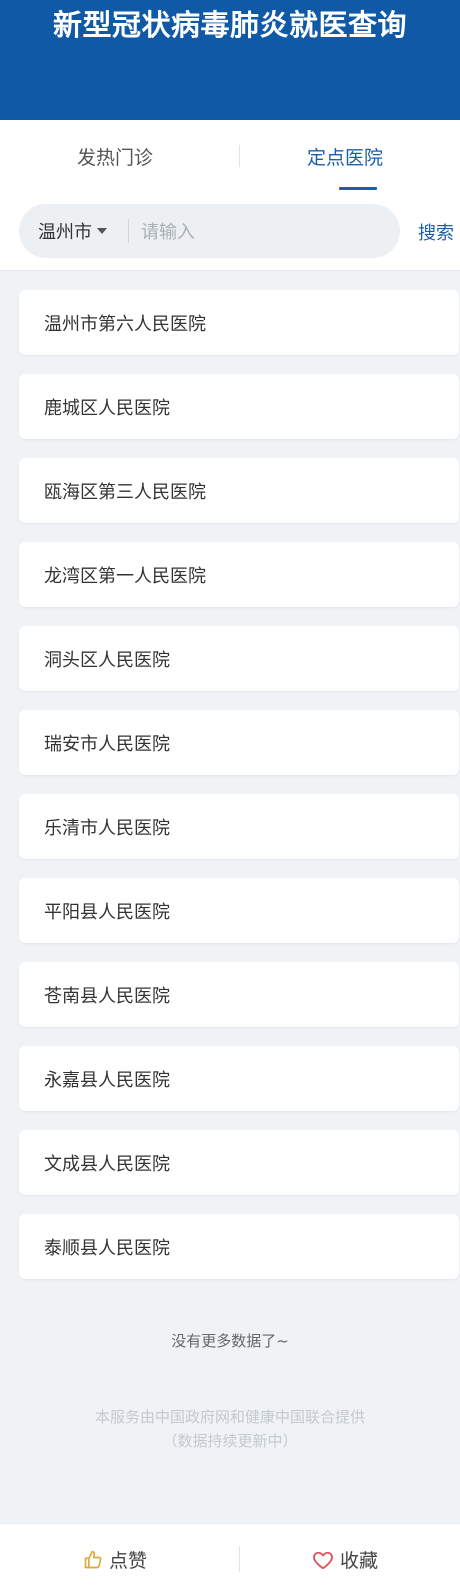 This screenshot has width=460, height=1595. Describe the element at coordinates (102, 231) in the screenshot. I see `chevron-down-icon` at that location.